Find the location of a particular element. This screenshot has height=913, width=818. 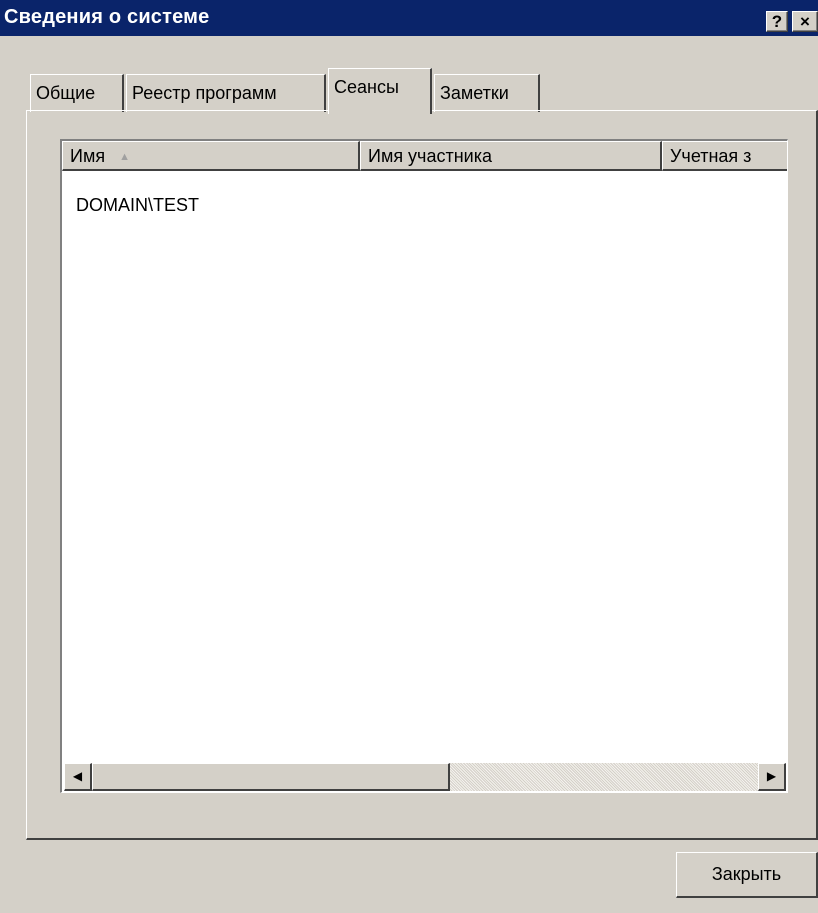

scroll-left-icon: ◀ is located at coordinates (78, 777).